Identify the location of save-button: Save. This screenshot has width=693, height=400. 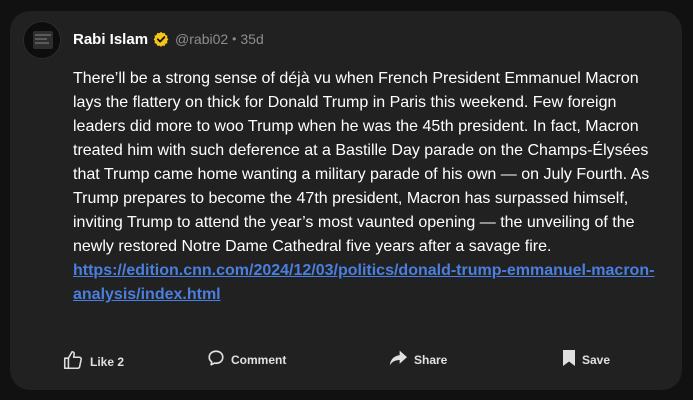
(586, 359).